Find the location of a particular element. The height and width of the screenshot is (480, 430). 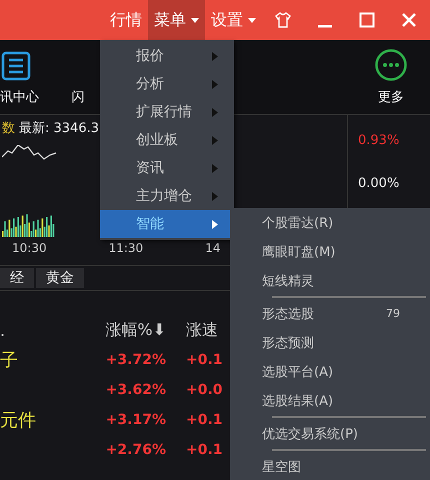

table-cell: +0.0 is located at coordinates (205, 390).